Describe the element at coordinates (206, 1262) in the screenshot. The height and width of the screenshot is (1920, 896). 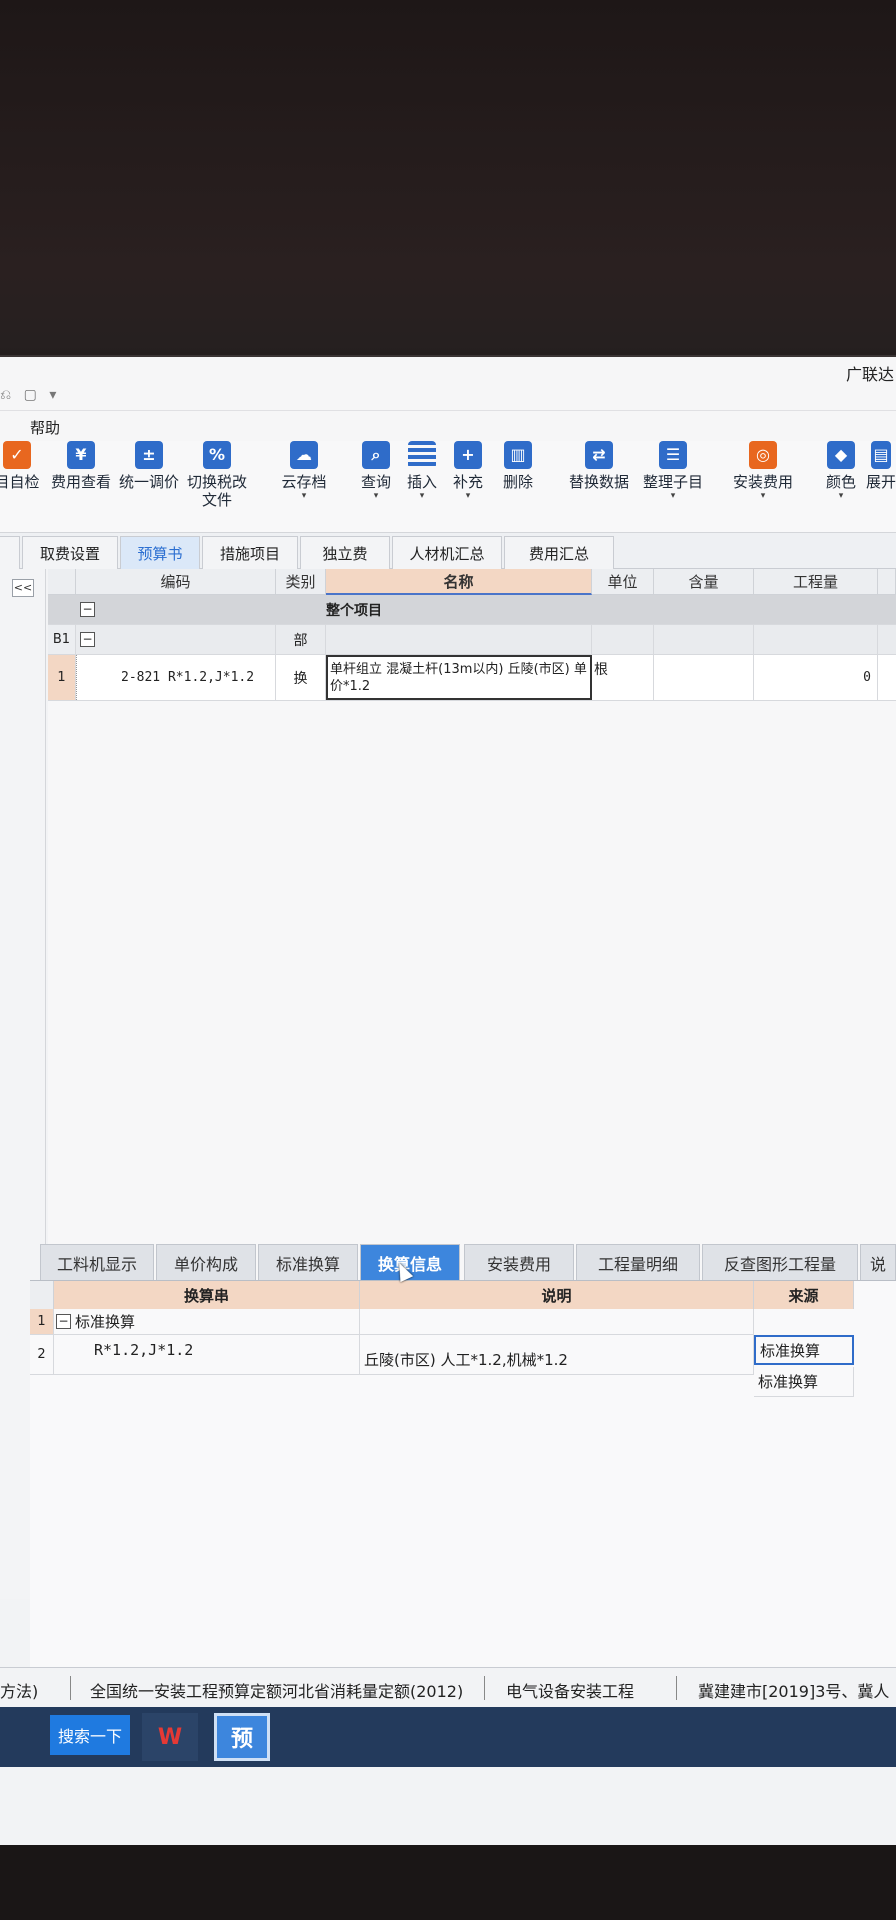
I see `tab-unit-price: 单价构成` at that location.